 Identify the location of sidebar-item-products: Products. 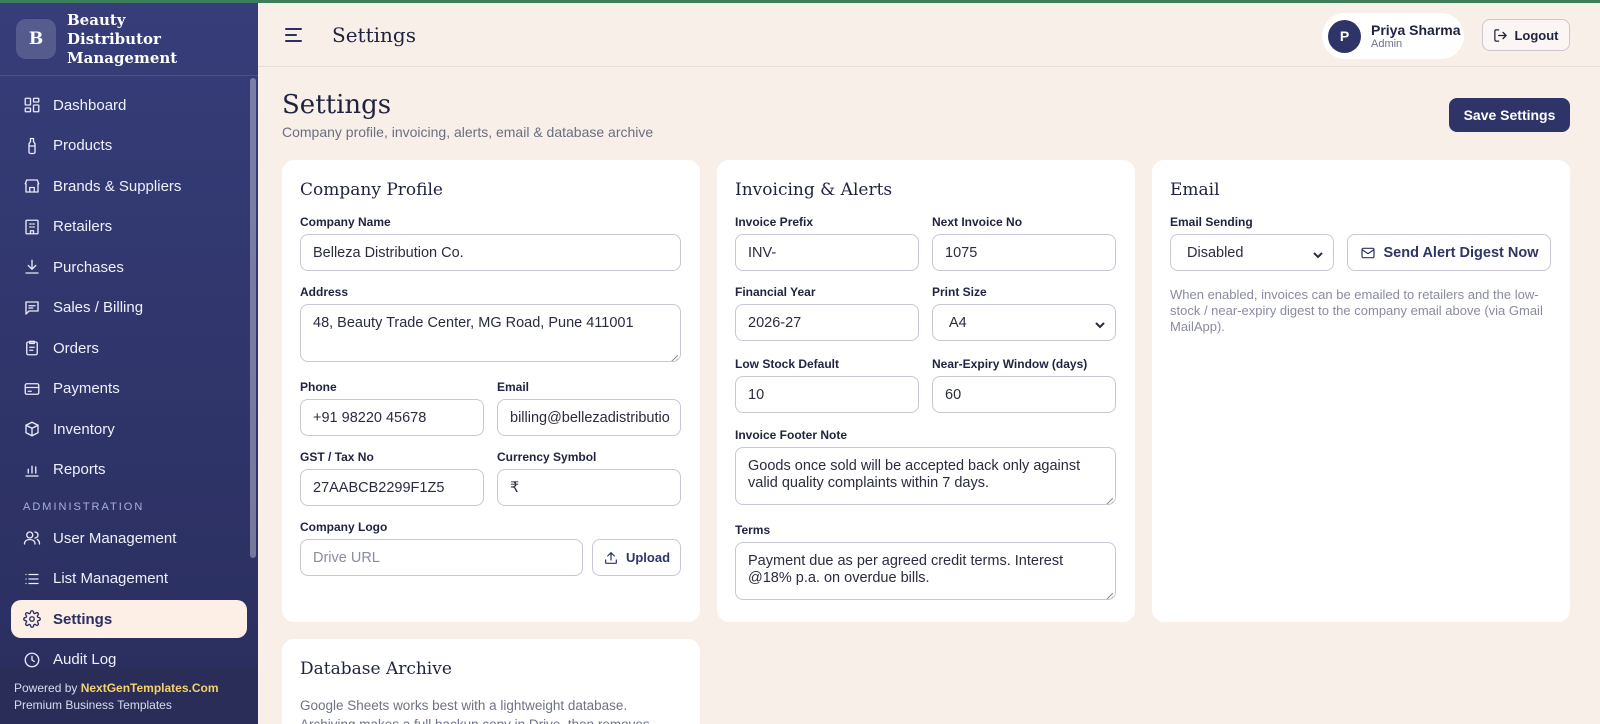
(129, 146).